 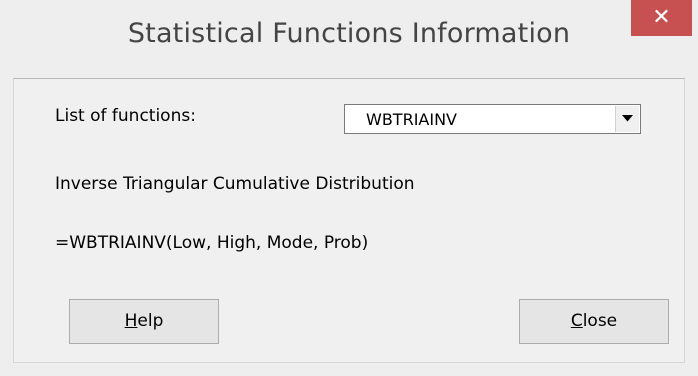 I want to click on help-button-label: Help, so click(x=144, y=321).